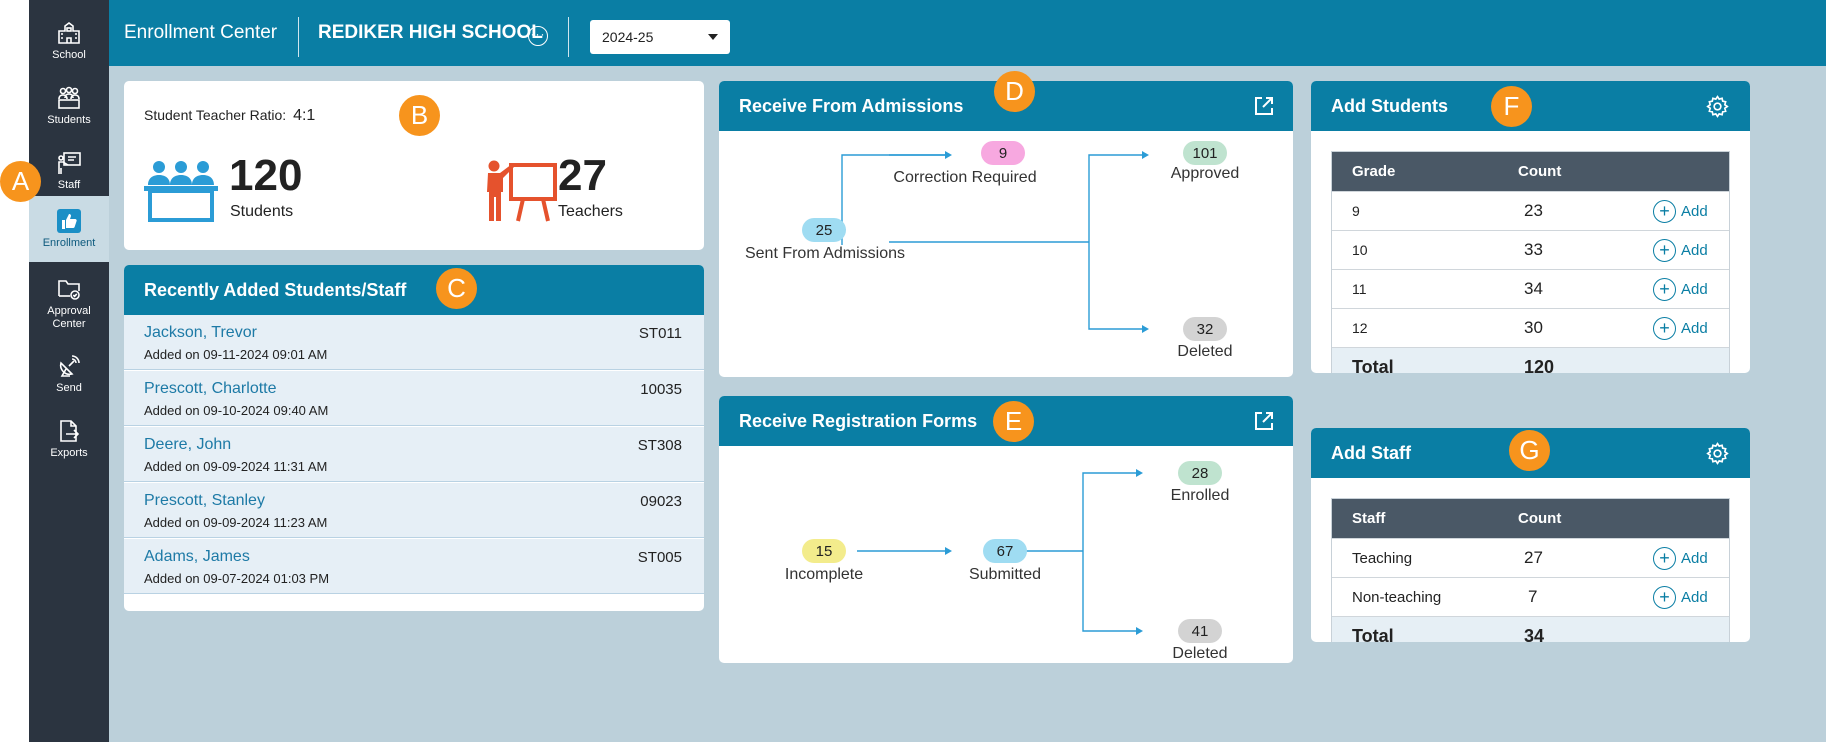 The height and width of the screenshot is (742, 1826). What do you see at coordinates (229, 116) in the screenshot?
I see `ratio-line: Student Teacher Ratio: 4:1` at bounding box center [229, 116].